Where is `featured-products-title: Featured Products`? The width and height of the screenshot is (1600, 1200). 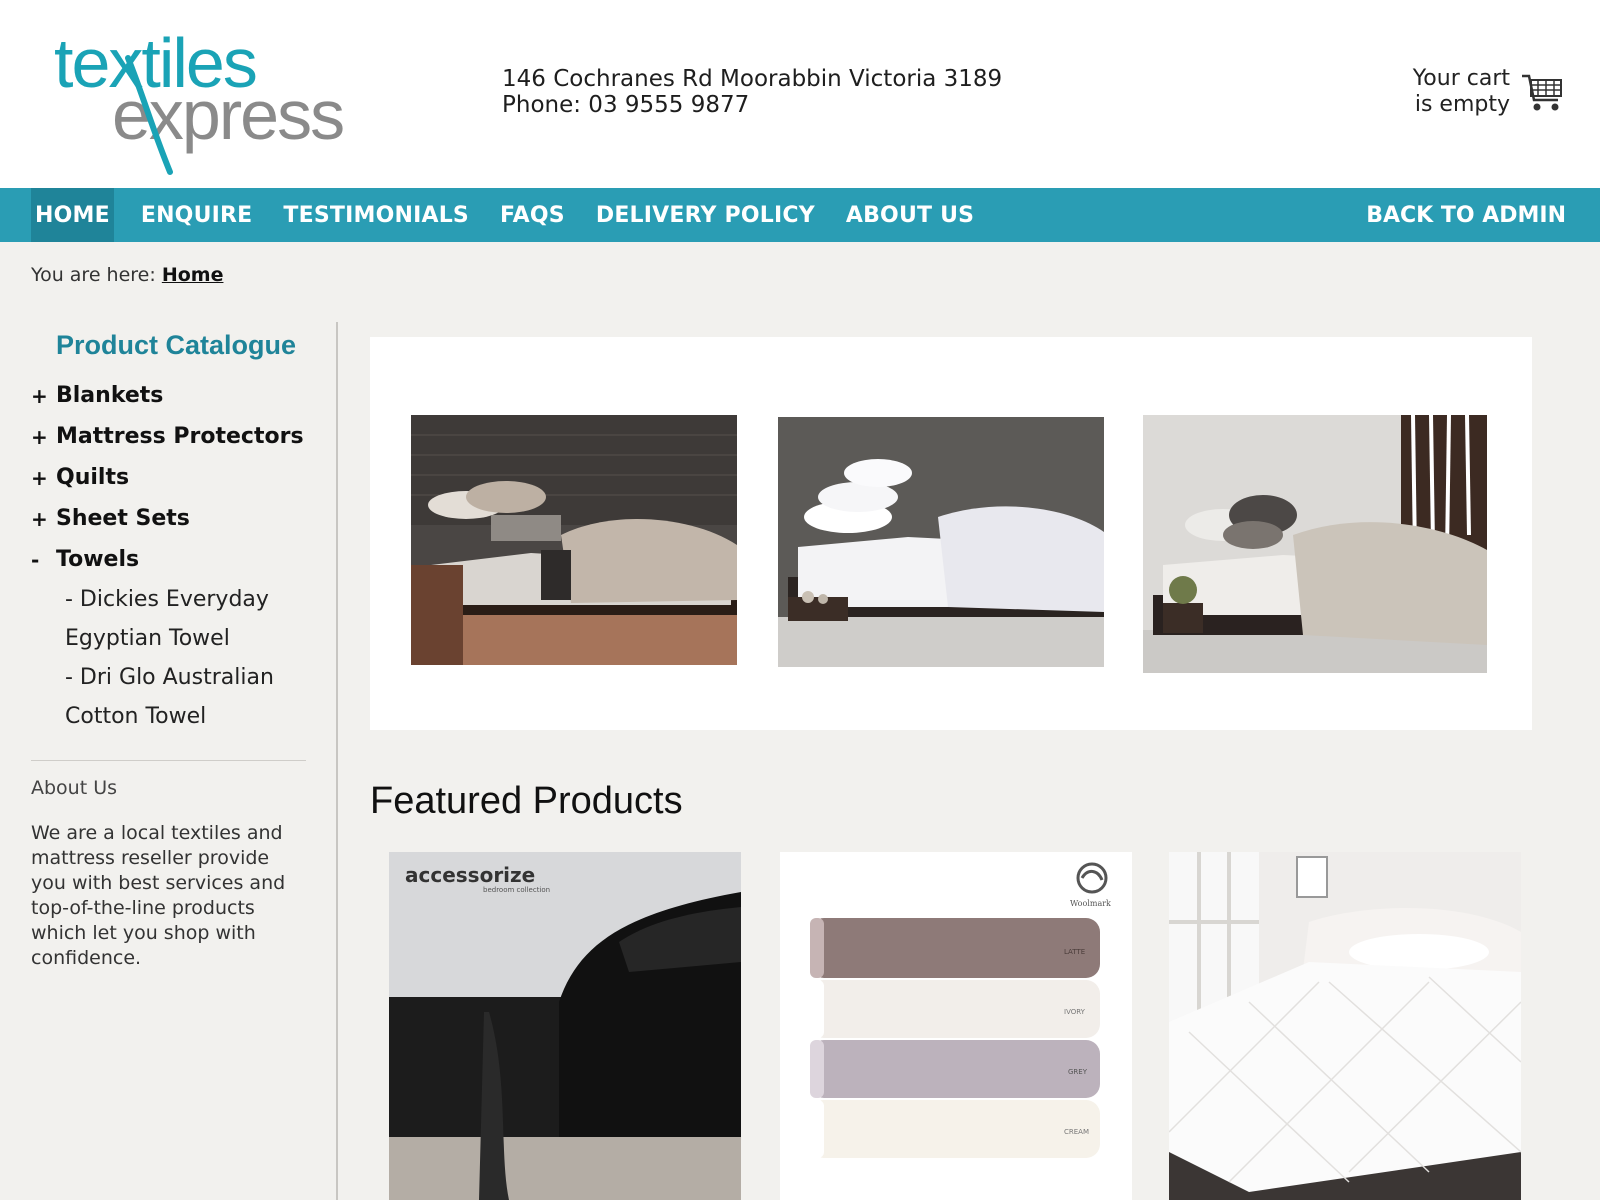 featured-products-title: Featured Products is located at coordinates (526, 801).